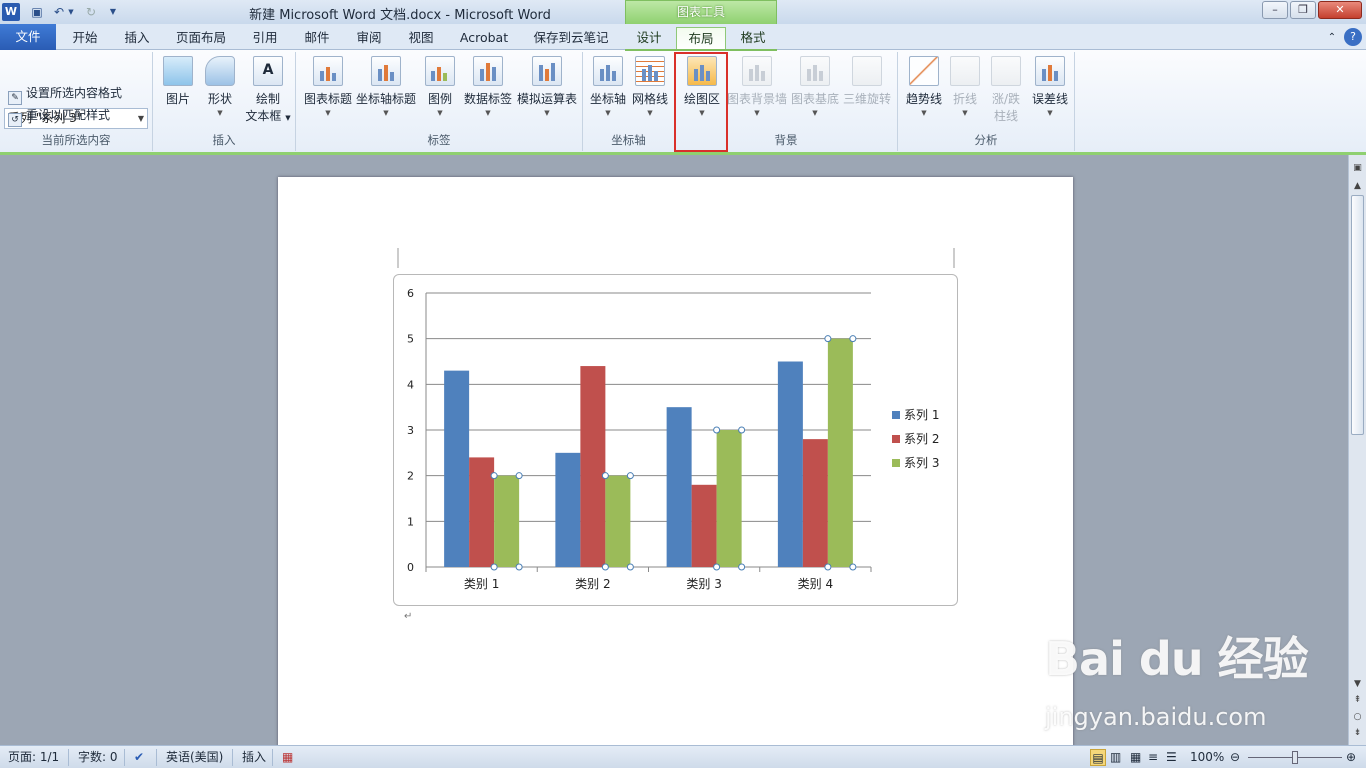 The image size is (1366, 768). What do you see at coordinates (965, 86) in the screenshot?
I see `lines-button: 折线 ▼` at bounding box center [965, 86].